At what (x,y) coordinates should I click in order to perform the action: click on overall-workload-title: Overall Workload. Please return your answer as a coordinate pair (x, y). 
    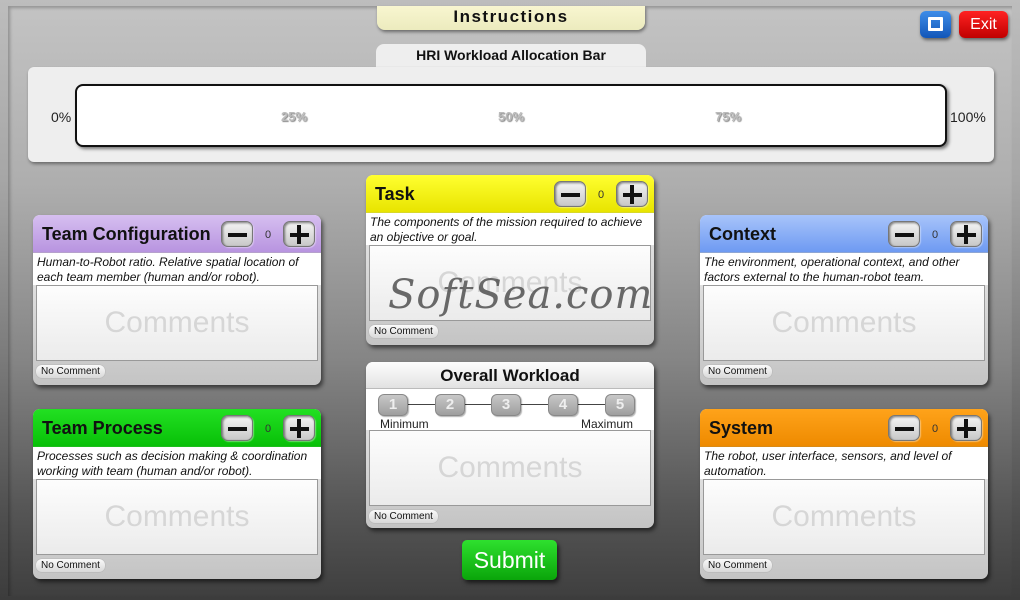
    Looking at the image, I should click on (510, 375).